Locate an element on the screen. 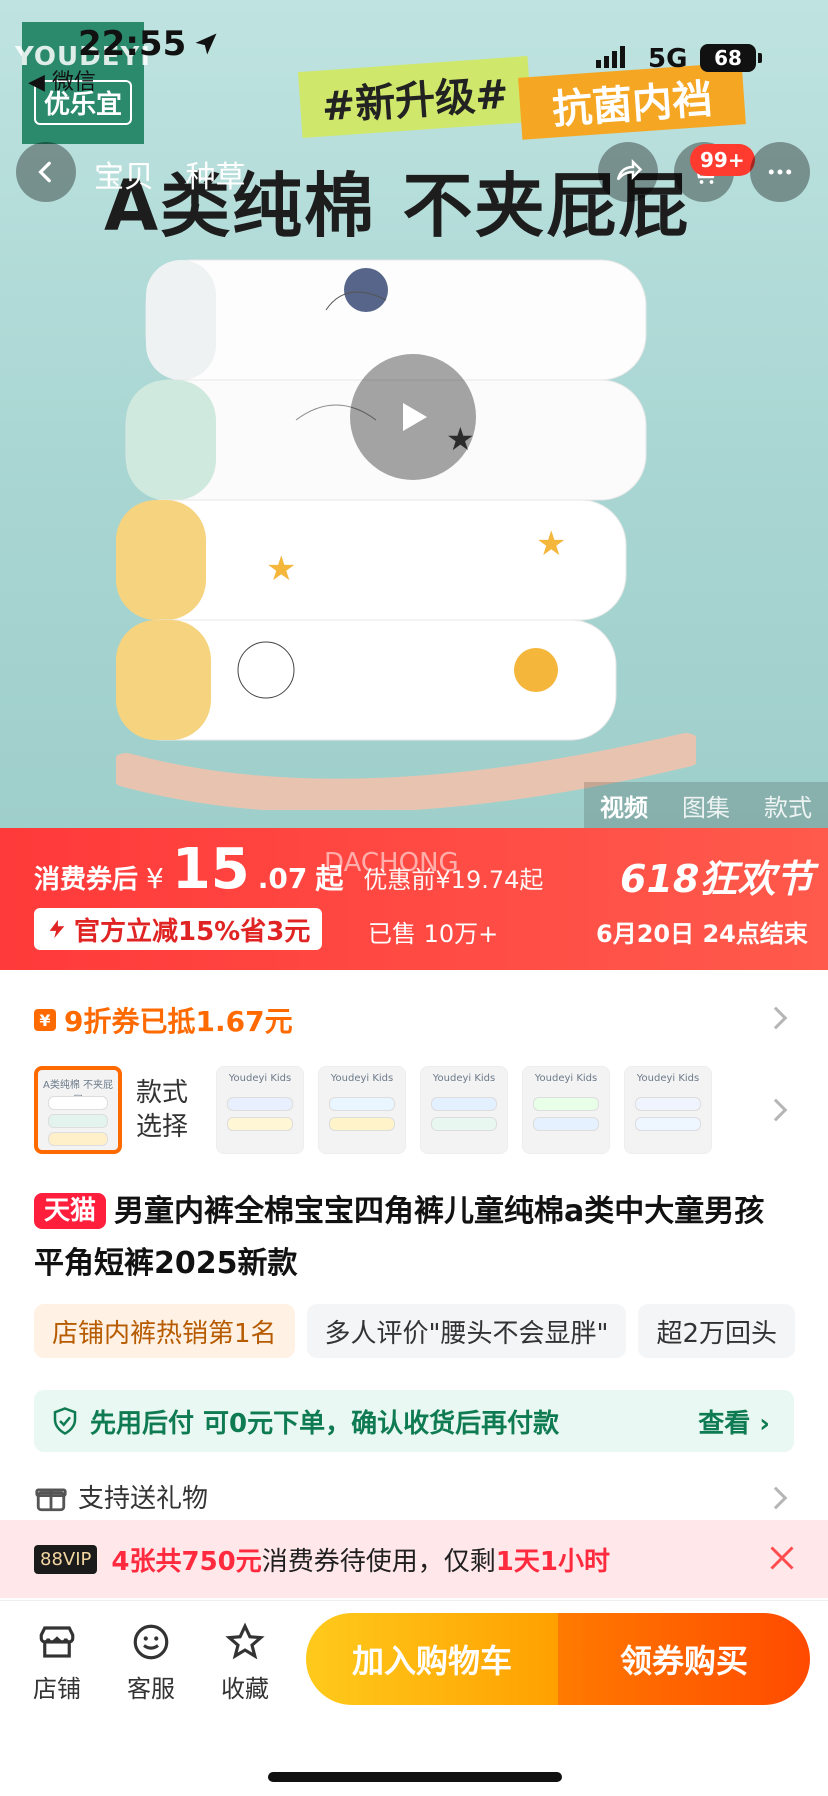 This screenshot has height=1796, width=828. location-arrow-icon is located at coordinates (206, 44).